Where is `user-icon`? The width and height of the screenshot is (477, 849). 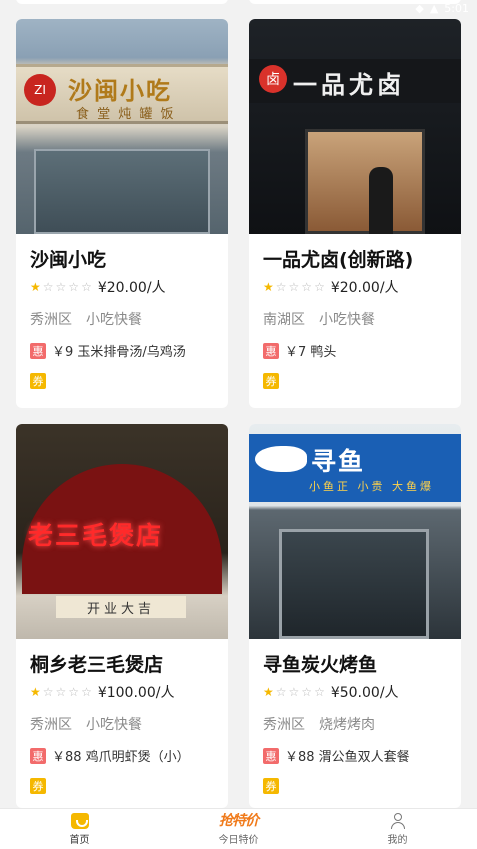
user-icon is located at coordinates (398, 820).